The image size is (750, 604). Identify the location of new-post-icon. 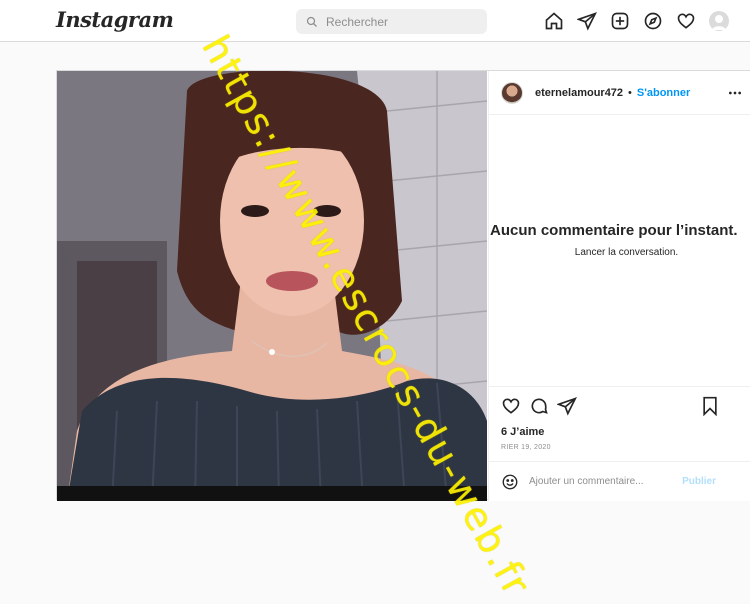
(620, 21).